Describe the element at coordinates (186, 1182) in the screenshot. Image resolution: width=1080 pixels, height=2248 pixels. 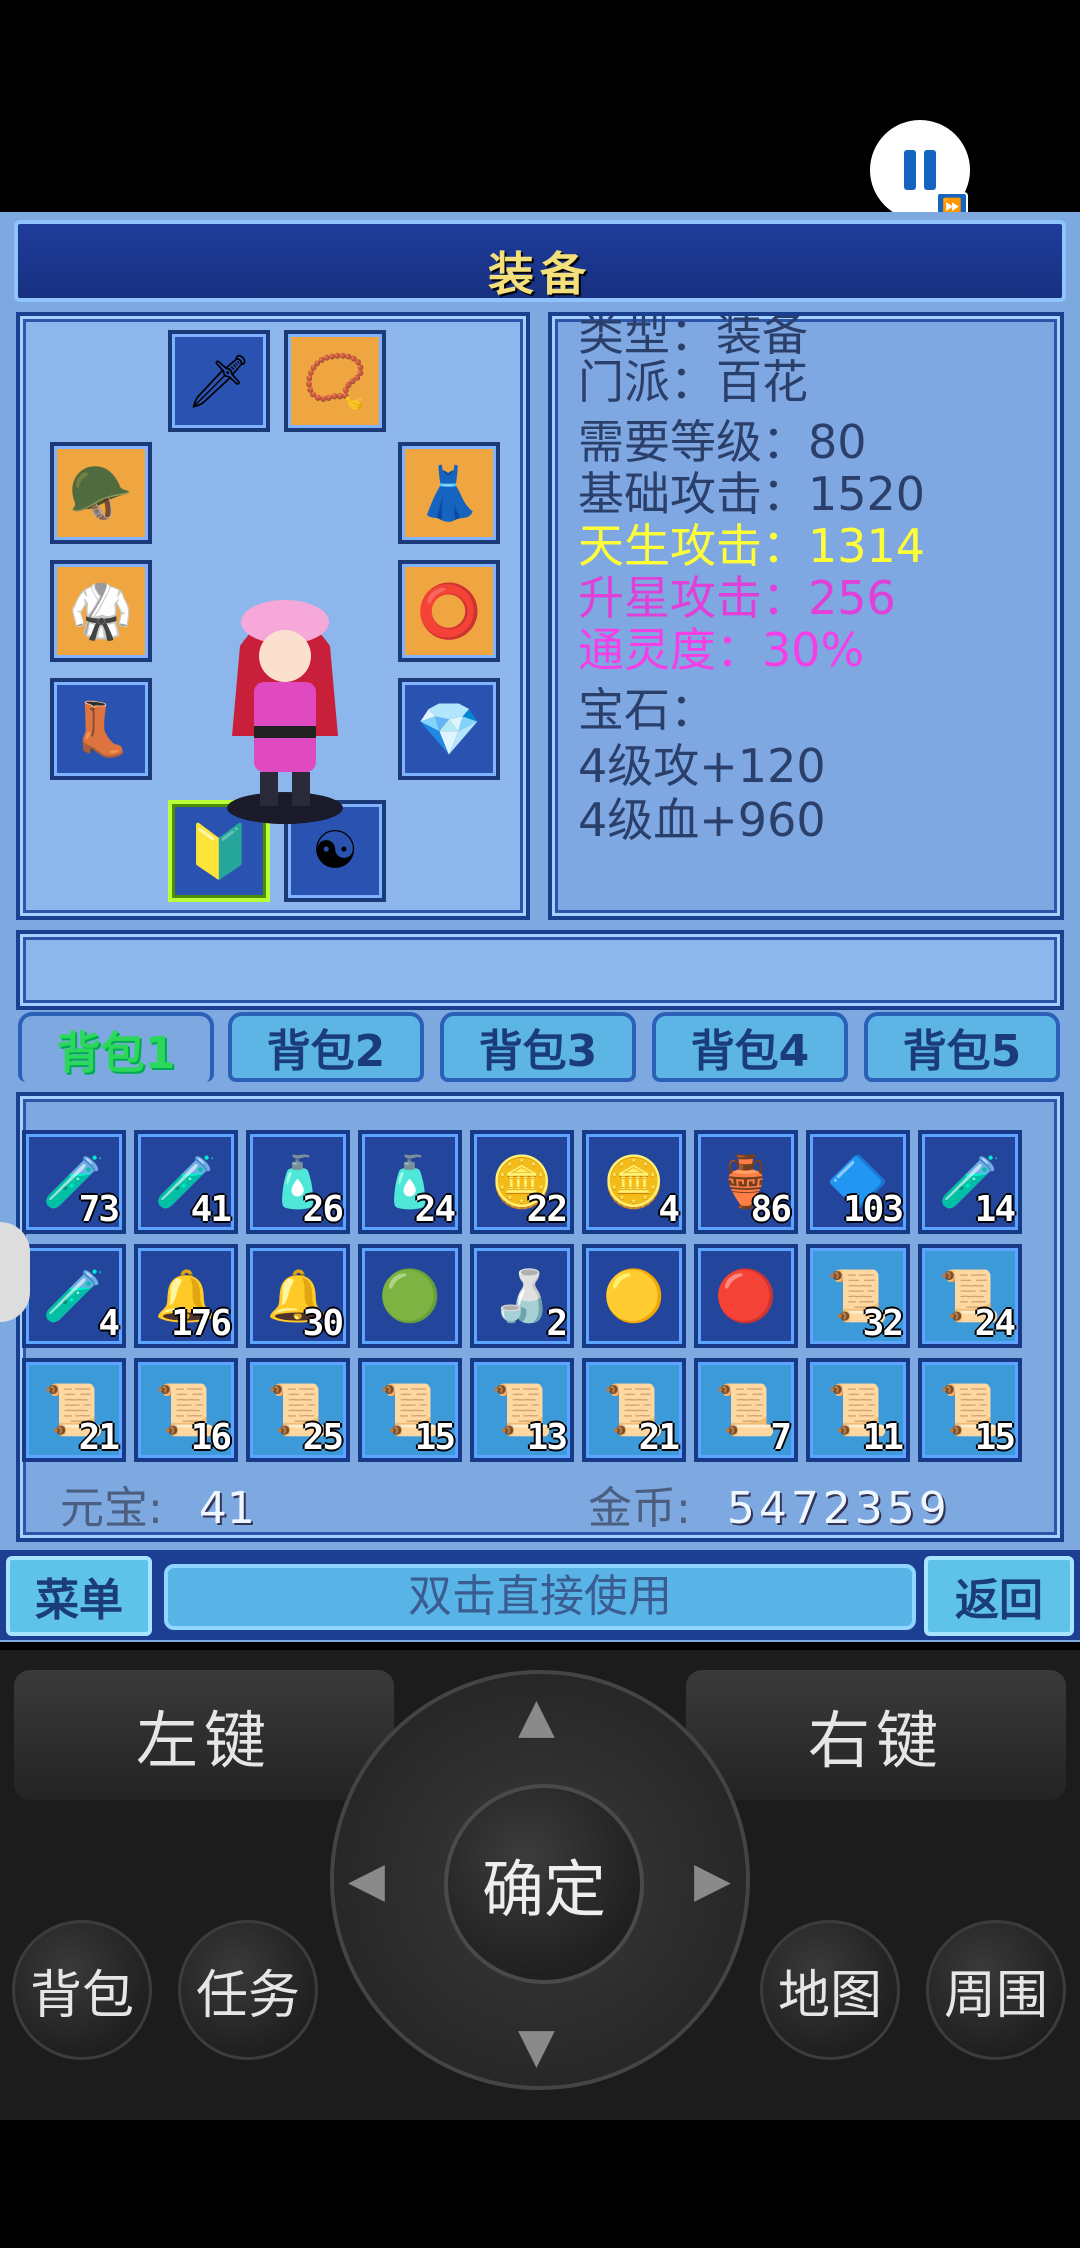
I see `bag-item: 🧪 41` at that location.